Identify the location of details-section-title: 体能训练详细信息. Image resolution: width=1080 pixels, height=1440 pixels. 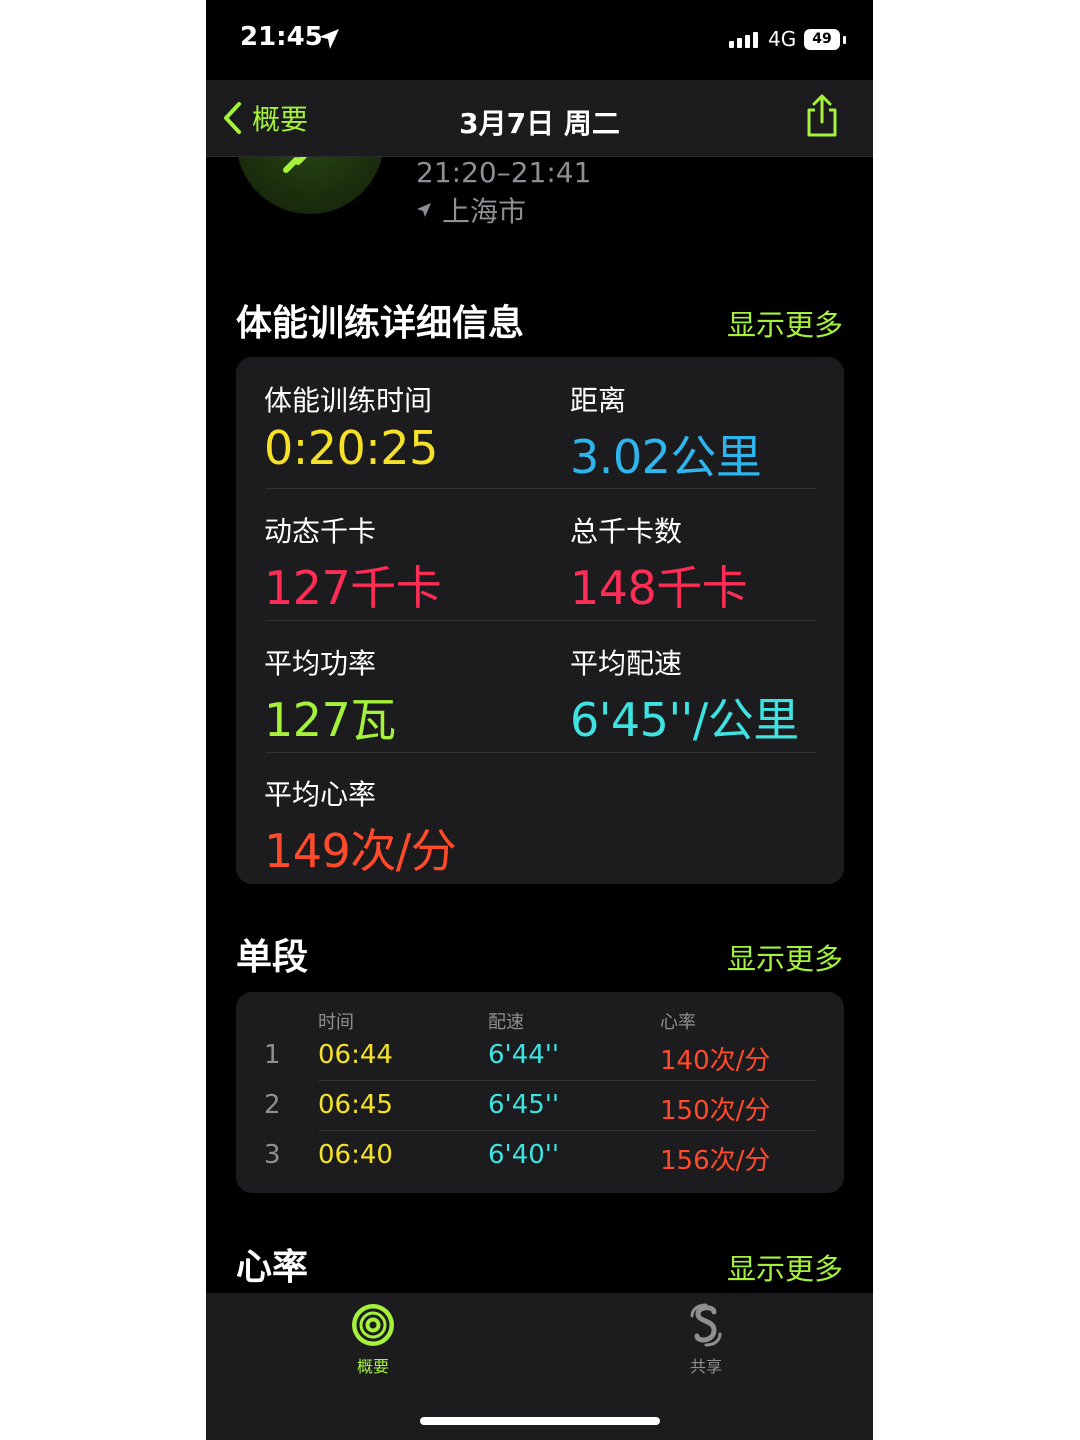
(380, 323).